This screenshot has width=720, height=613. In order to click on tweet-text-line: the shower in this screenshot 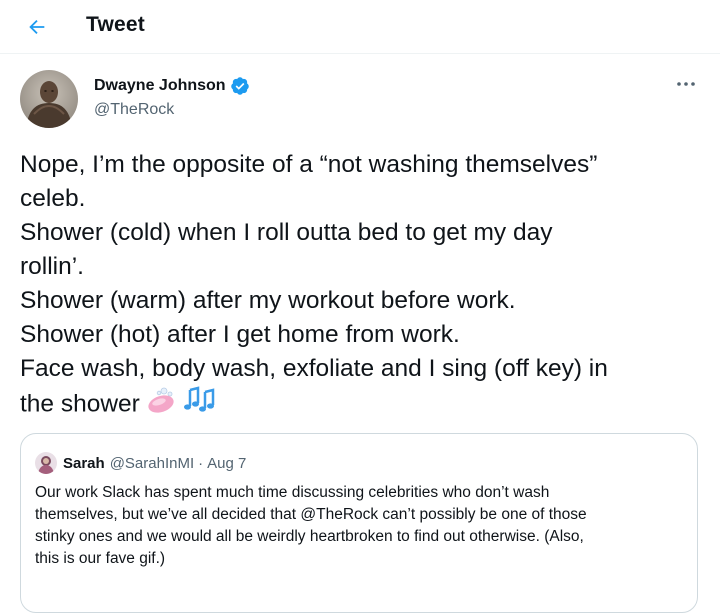, I will do `click(80, 404)`.